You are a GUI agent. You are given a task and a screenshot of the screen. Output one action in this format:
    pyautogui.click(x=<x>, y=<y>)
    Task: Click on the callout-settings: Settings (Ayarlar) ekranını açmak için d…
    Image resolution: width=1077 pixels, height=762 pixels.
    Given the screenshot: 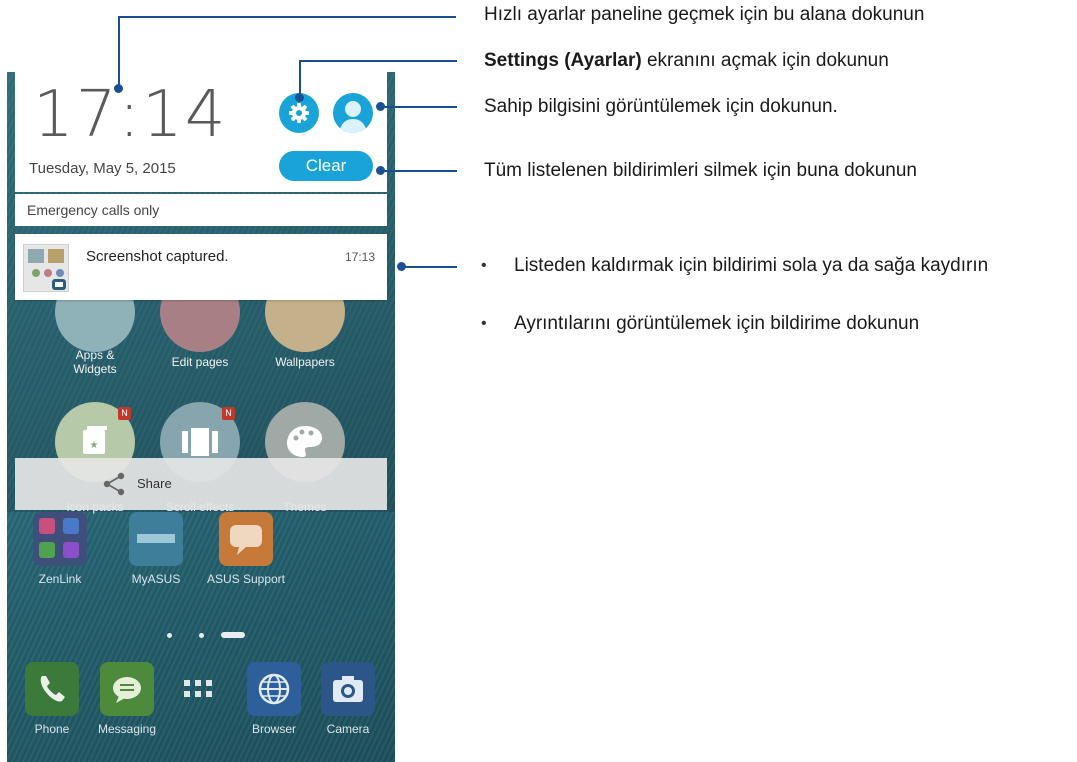 What is the action you would take?
    pyautogui.click(x=686, y=61)
    